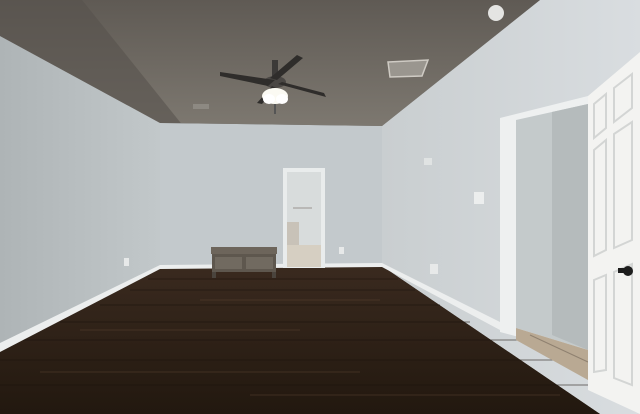 This screenshot has width=640, height=414. I want to click on small-vent, so click(201, 106).